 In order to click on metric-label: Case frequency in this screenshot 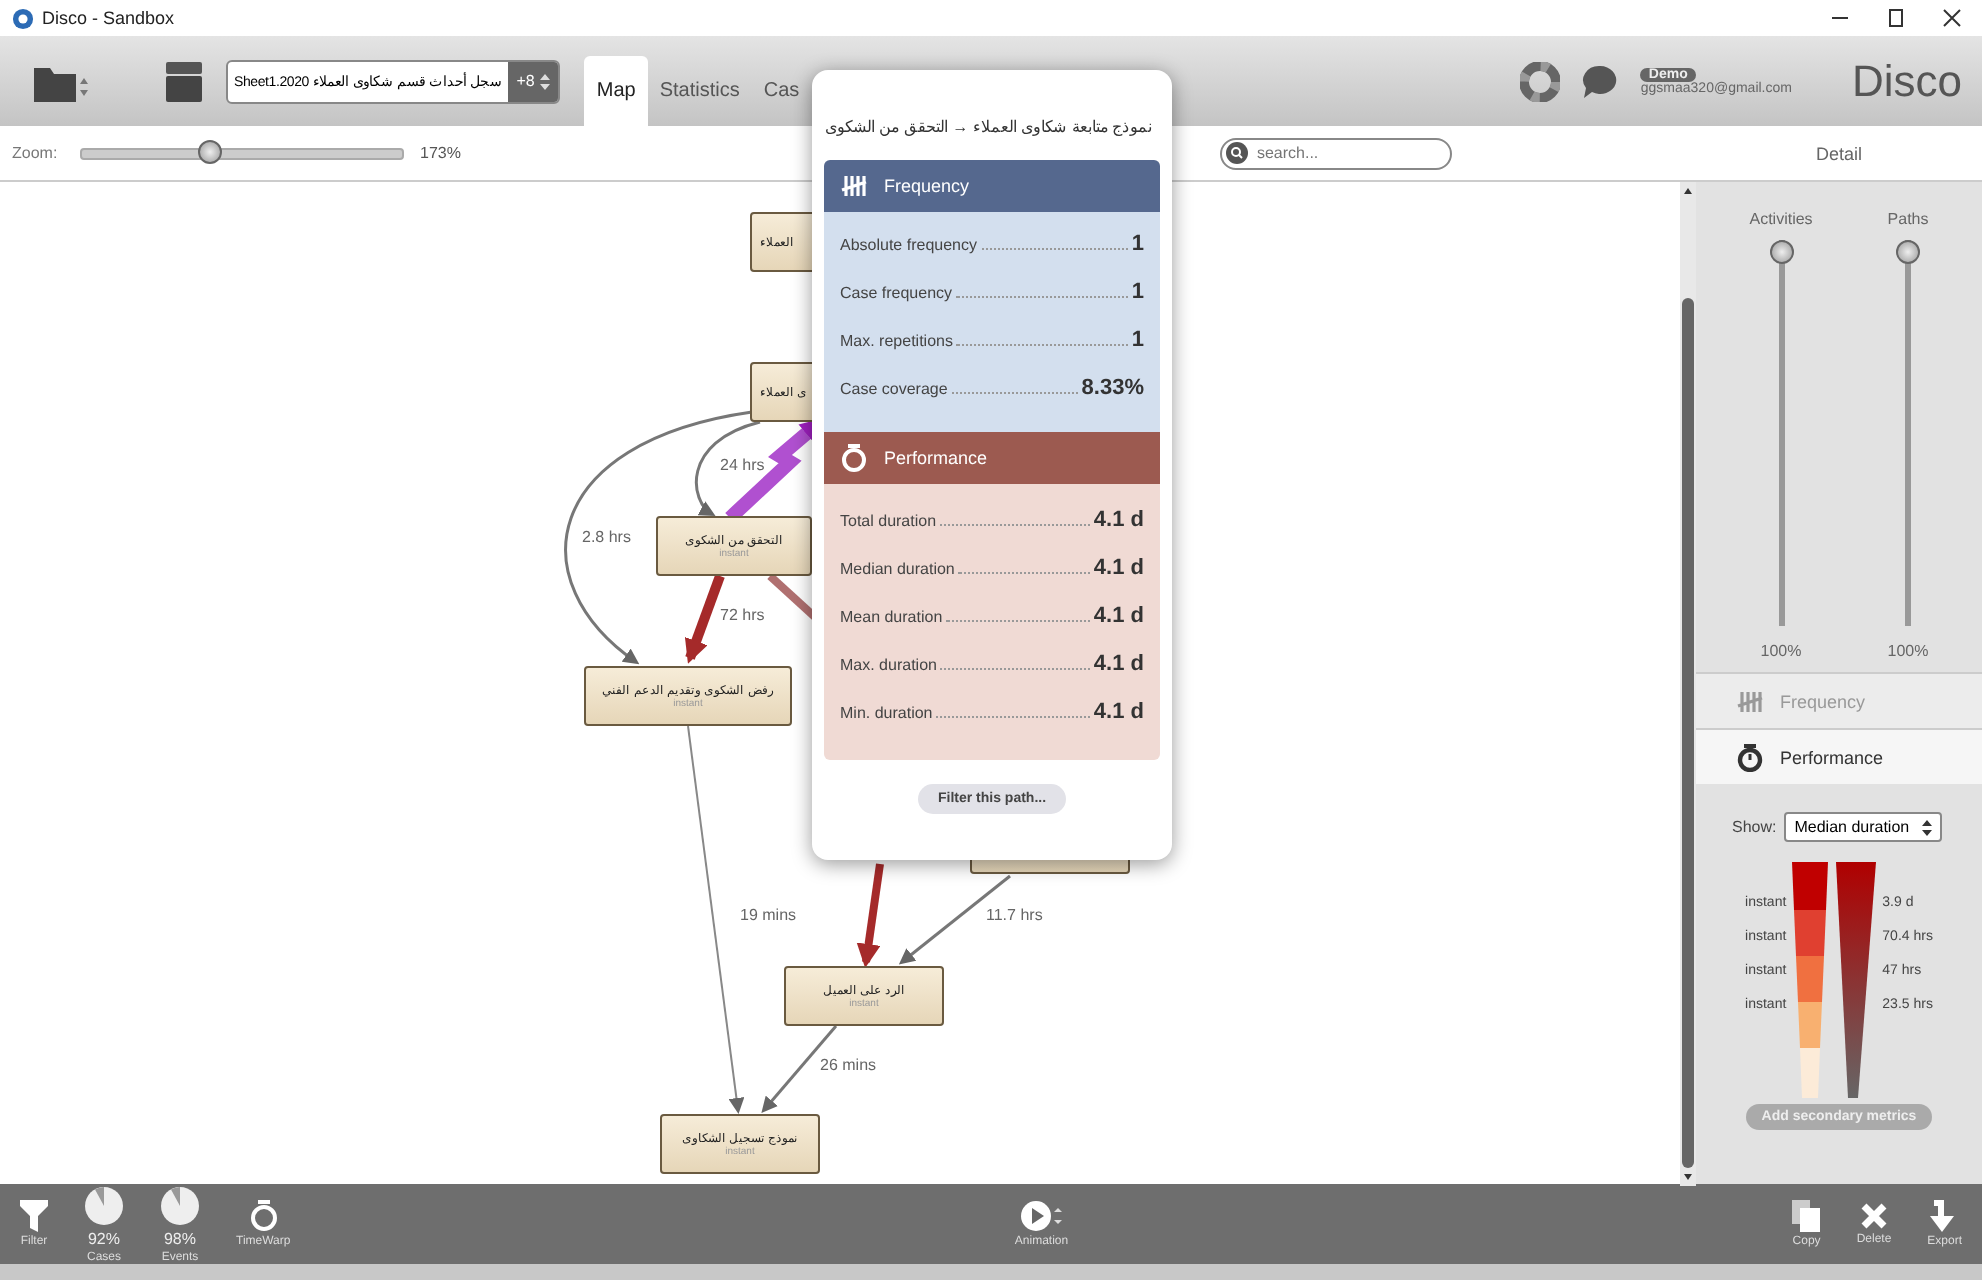, I will do `click(896, 293)`.